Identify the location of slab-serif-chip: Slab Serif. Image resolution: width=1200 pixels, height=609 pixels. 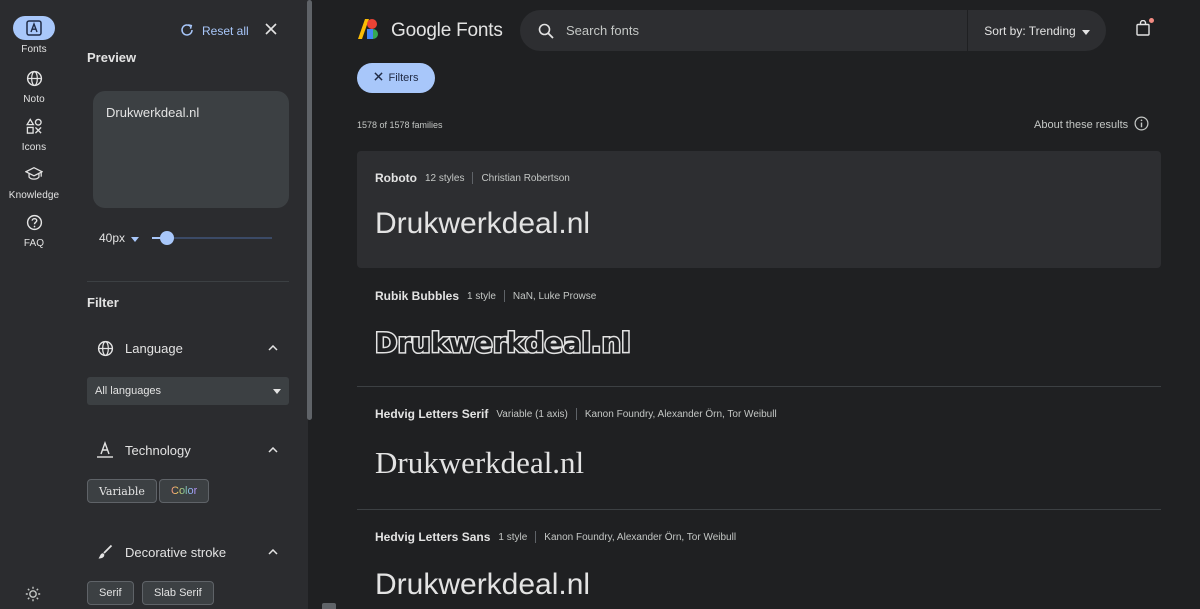
(178, 593).